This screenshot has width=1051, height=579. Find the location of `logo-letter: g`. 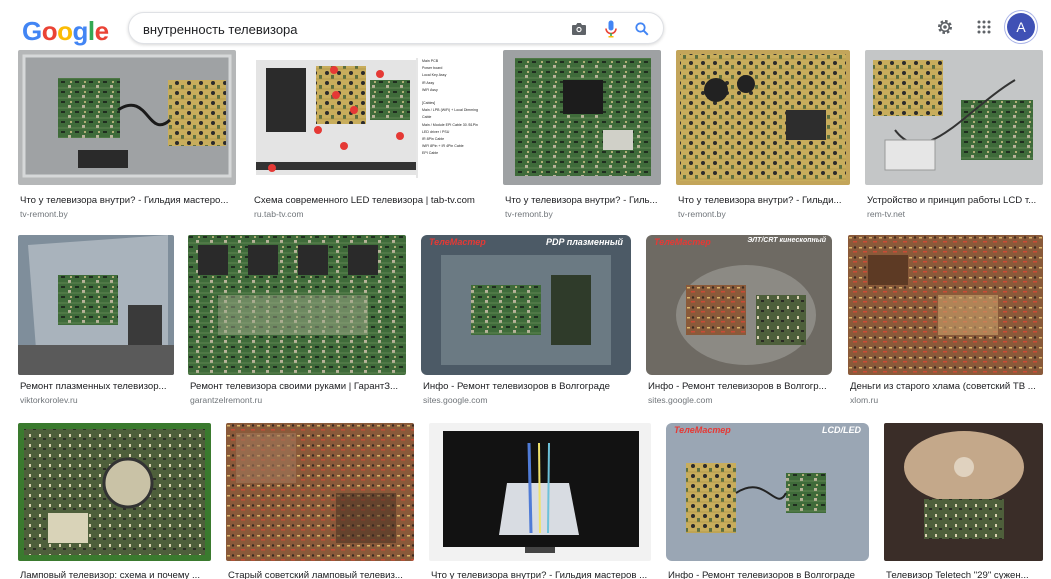

logo-letter: g is located at coordinates (80, 31).